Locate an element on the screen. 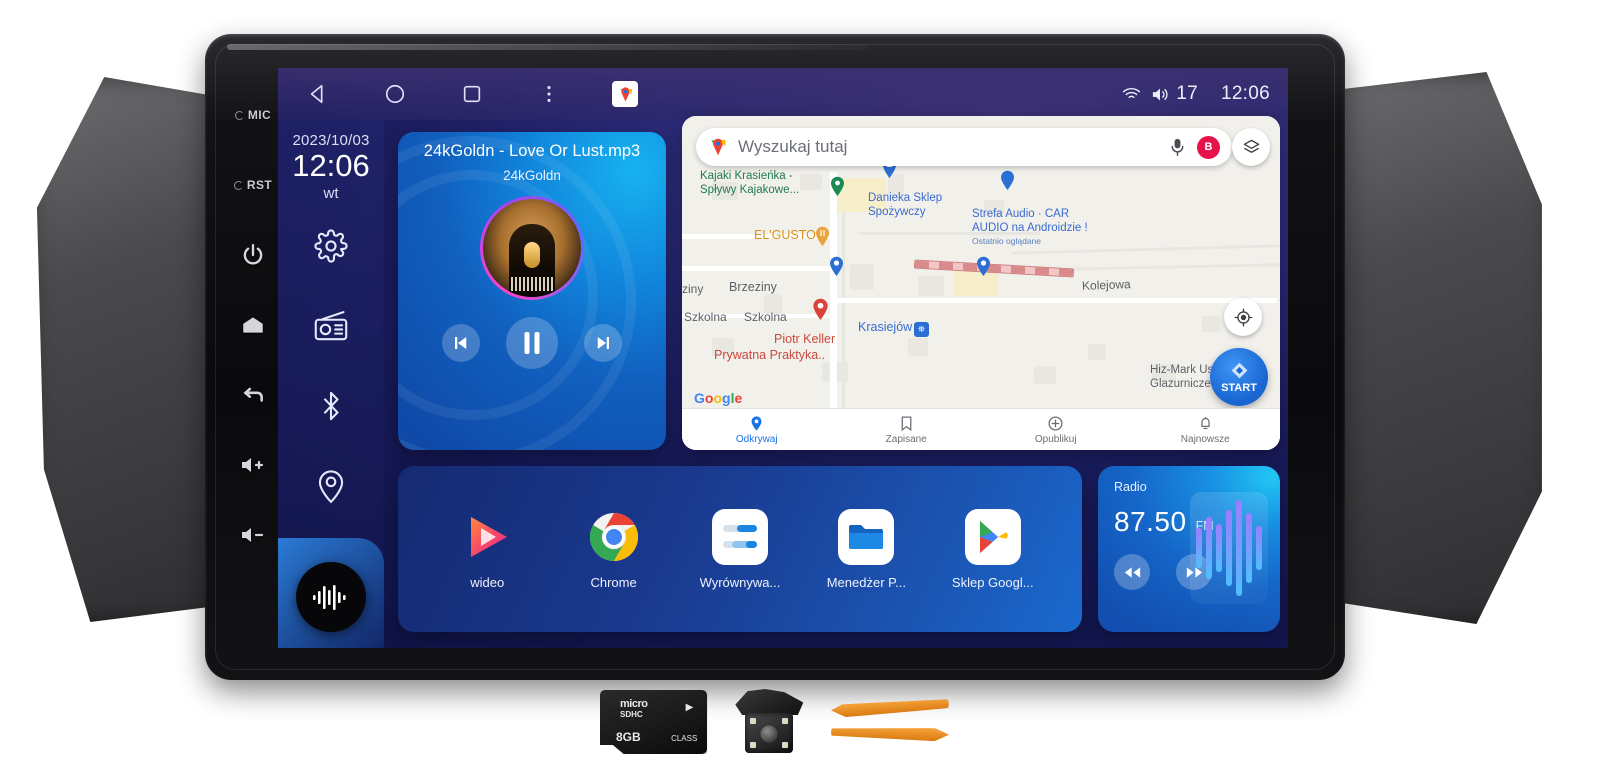 This screenshot has width=1599, height=775. map-label-15: Prywatna Praktyka.. is located at coordinates (770, 355).